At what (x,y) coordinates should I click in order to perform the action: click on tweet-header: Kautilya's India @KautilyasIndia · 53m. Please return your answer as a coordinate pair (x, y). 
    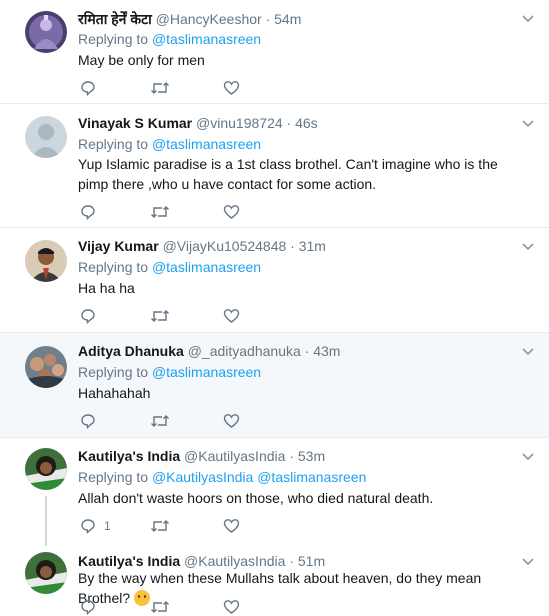
    Looking at the image, I should click on (201, 456).